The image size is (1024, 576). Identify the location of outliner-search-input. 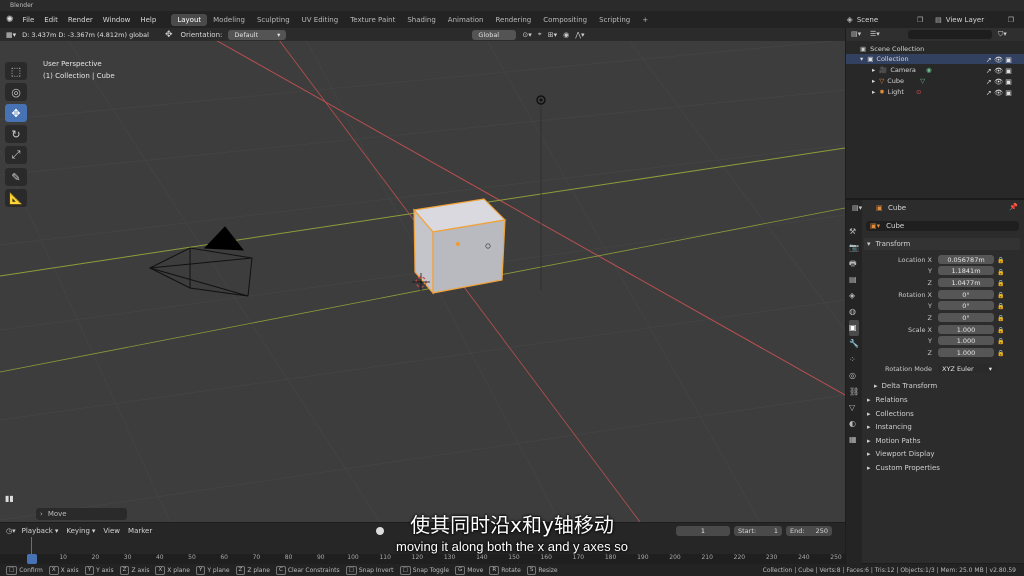
(950, 34).